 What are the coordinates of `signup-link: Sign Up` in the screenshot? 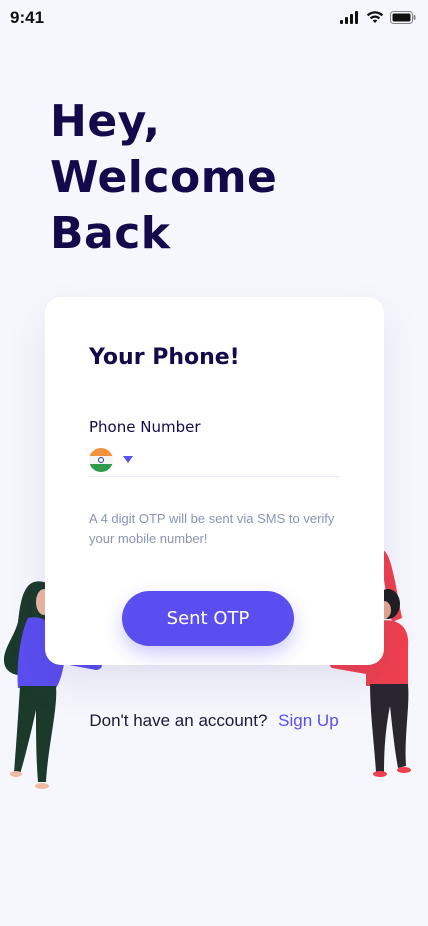 It's located at (308, 720).